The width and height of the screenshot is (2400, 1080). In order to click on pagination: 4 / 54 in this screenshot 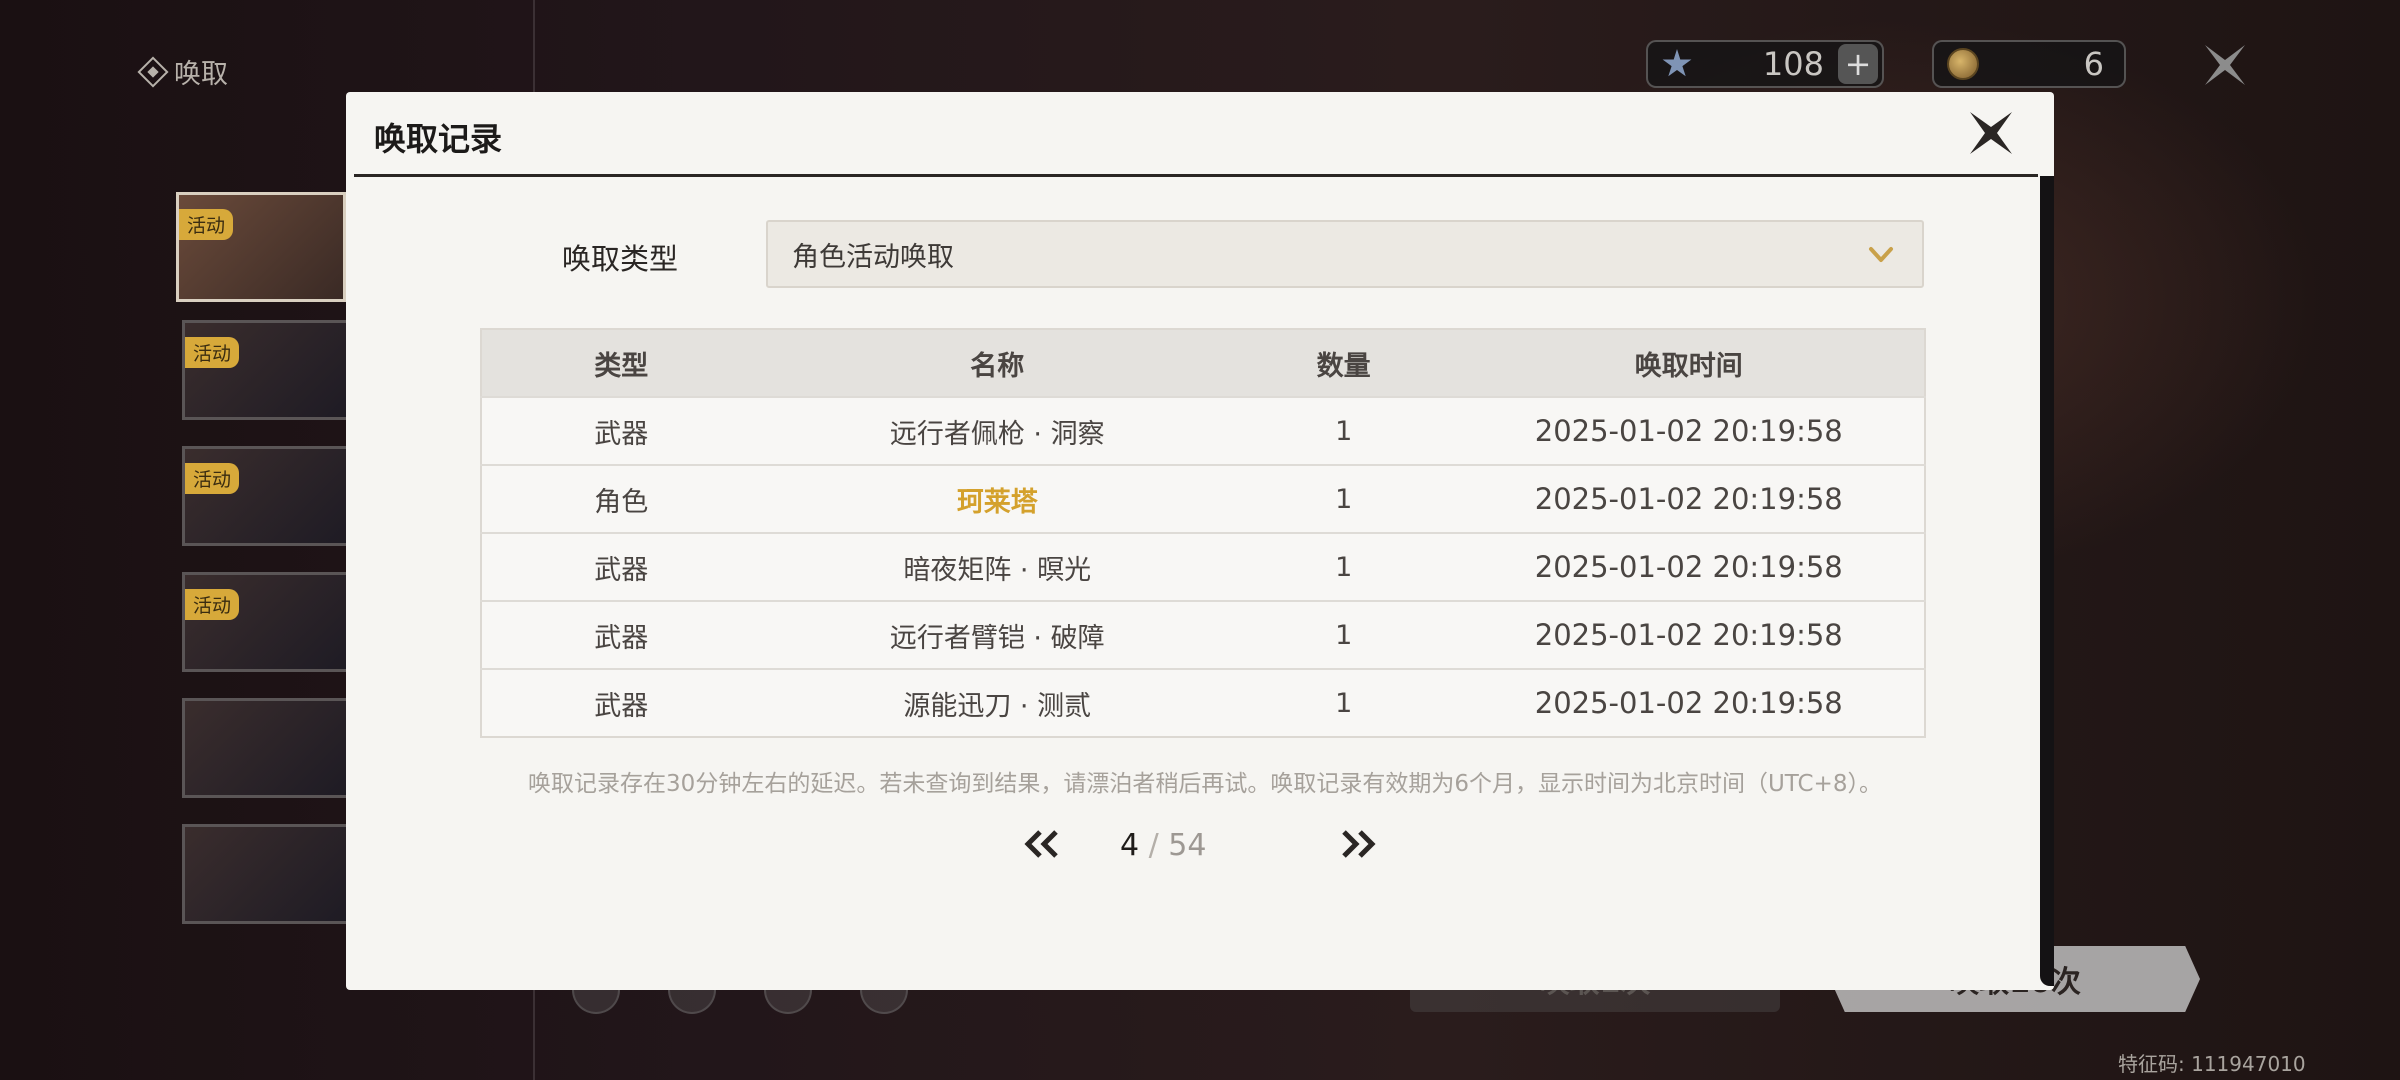, I will do `click(1200, 844)`.